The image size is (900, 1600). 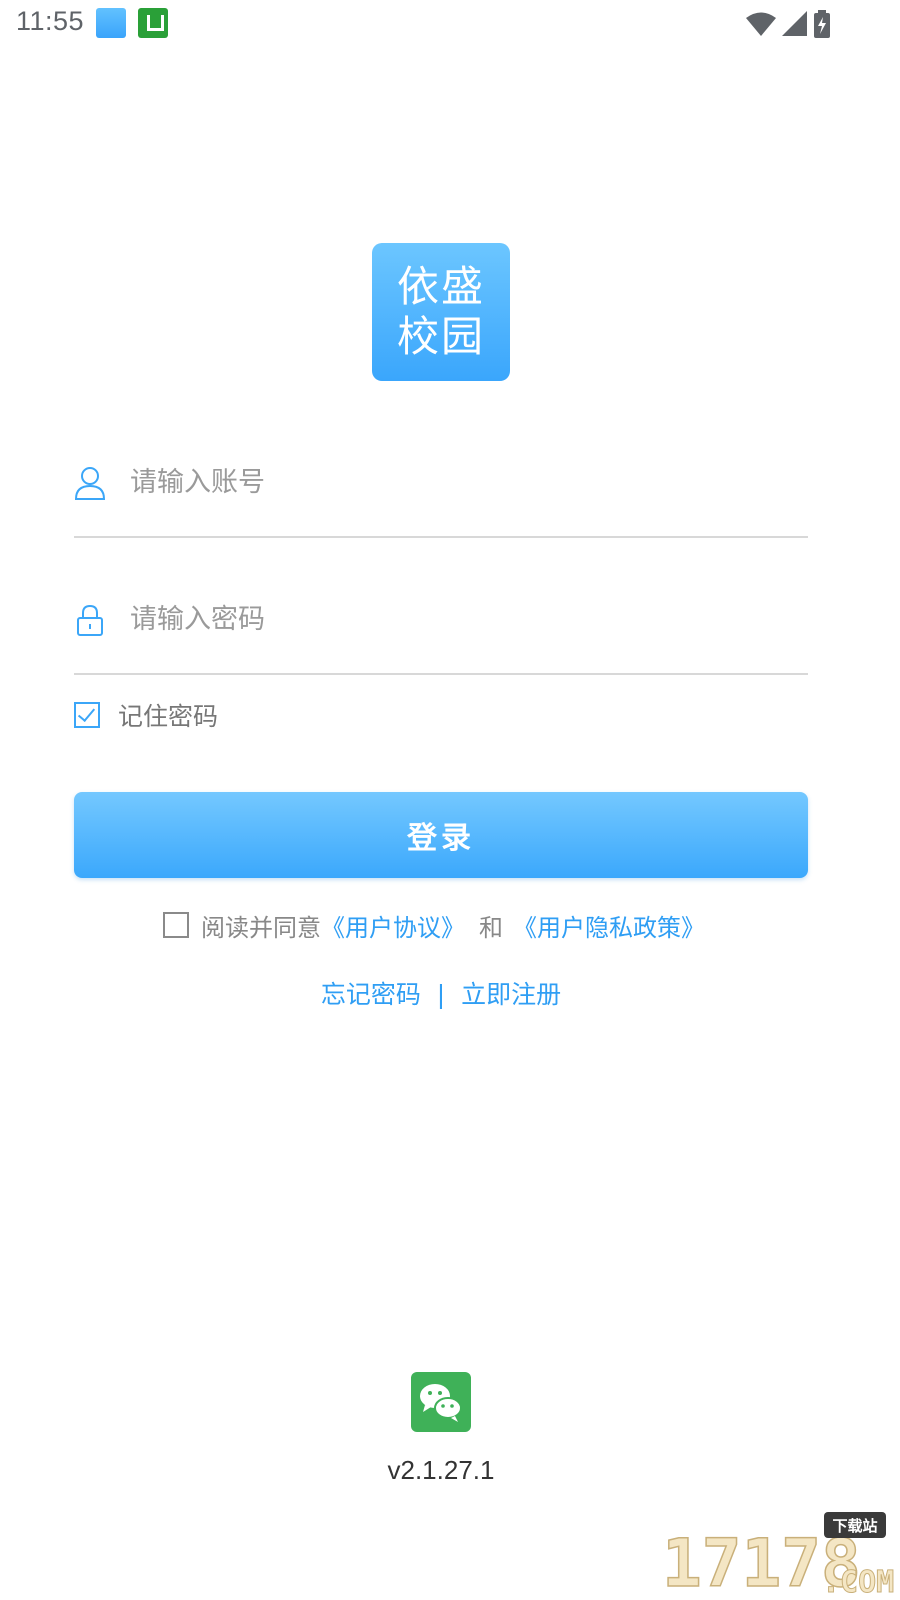 I want to click on wechat-icon, so click(x=441, y=1403).